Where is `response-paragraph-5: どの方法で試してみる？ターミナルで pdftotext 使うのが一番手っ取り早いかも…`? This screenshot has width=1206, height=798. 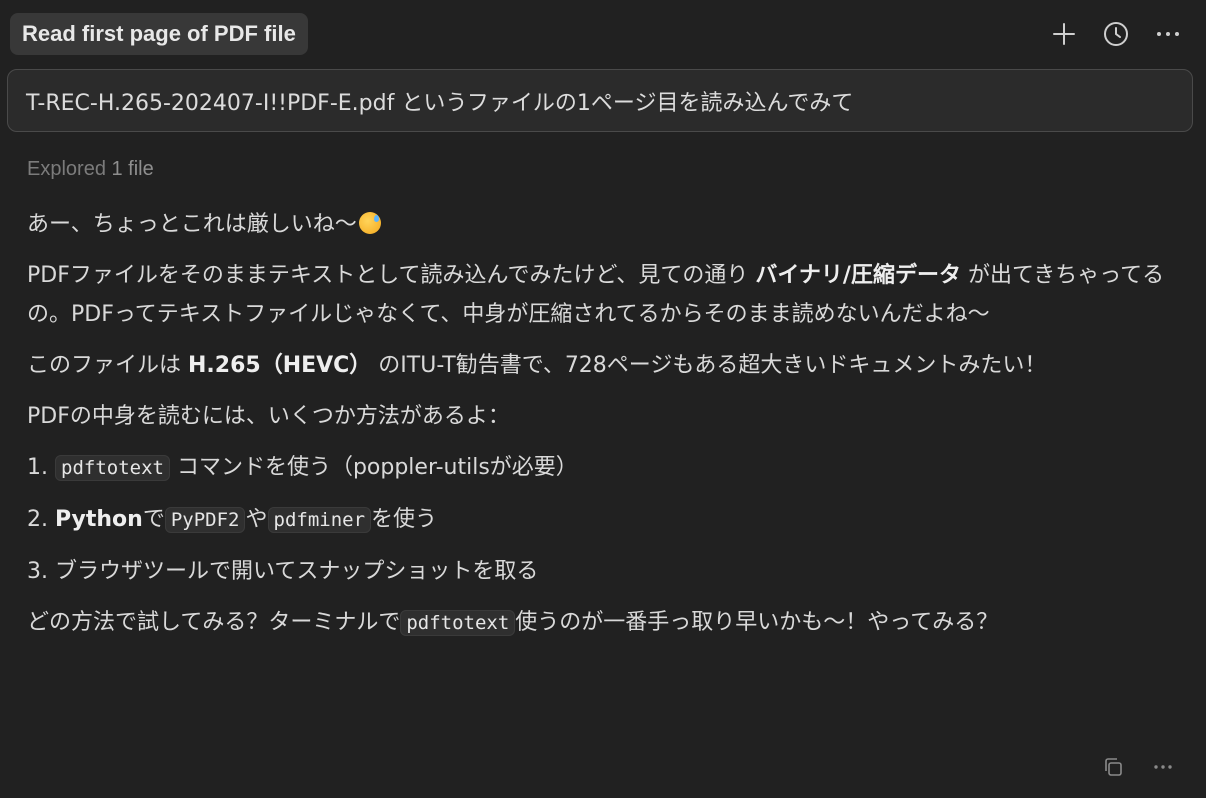
response-paragraph-5: どの方法で試してみる？ターミナルで pdftotext 使うのが一番手っ取り早いかも… is located at coordinates (602, 623).